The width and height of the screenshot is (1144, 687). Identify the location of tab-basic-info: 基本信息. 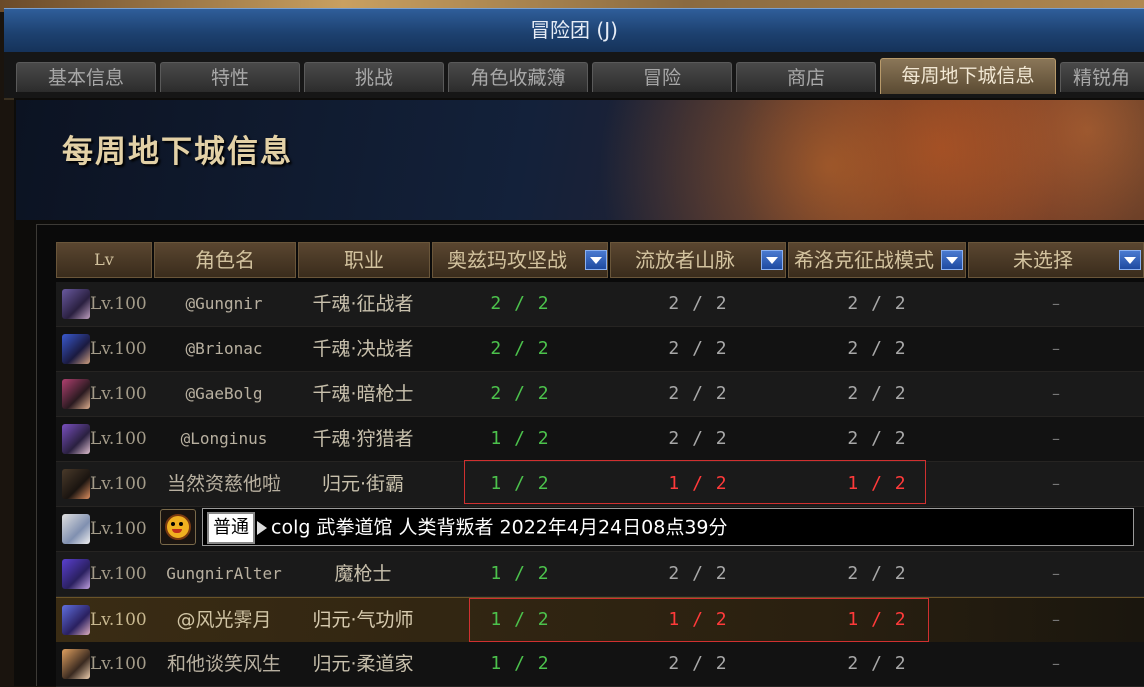
(86, 77).